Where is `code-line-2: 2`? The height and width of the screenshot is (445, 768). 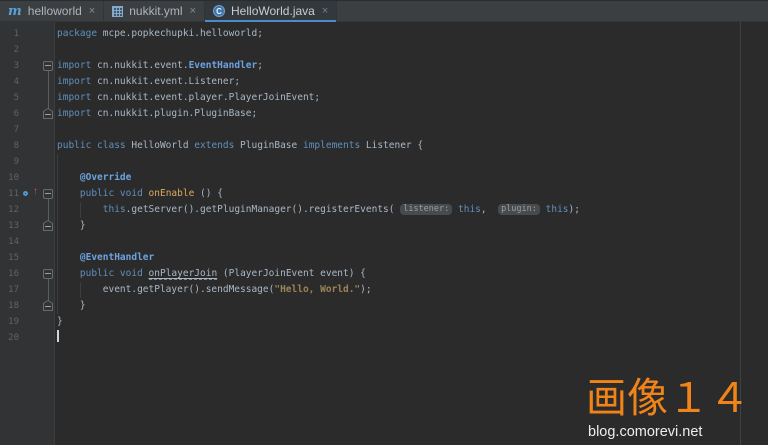
code-line-2: 2 is located at coordinates (384, 50).